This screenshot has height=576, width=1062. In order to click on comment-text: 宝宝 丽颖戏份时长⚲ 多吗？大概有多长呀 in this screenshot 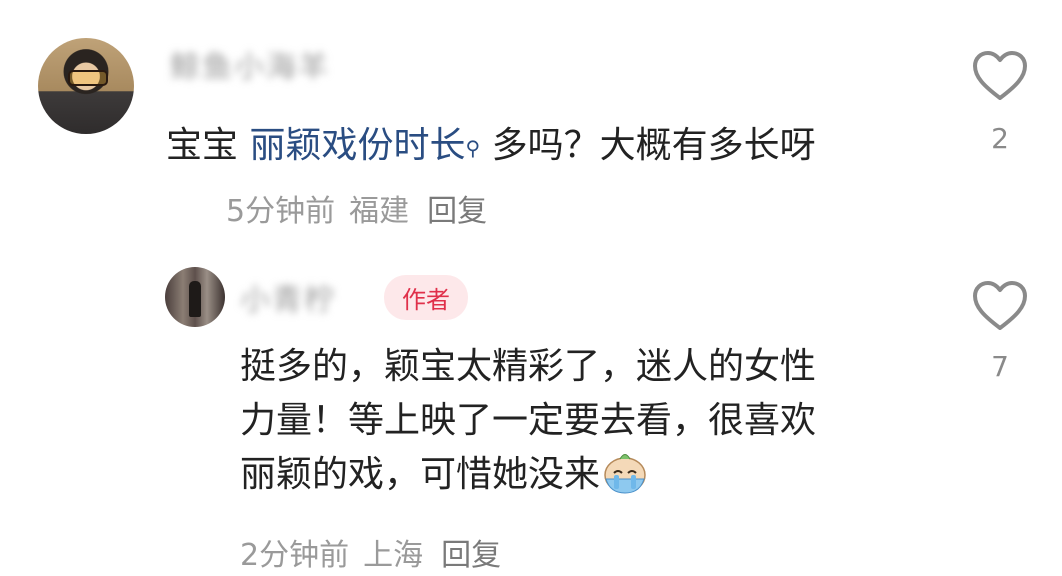, I will do `click(546, 146)`.